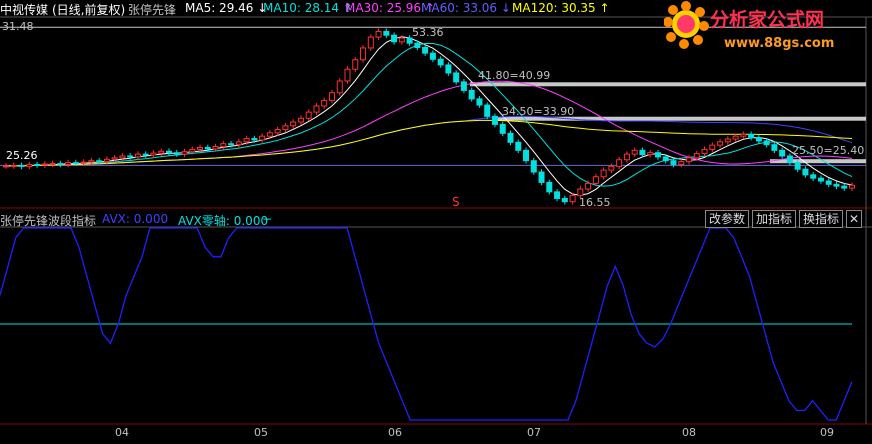  What do you see at coordinates (308, 8) in the screenshot?
I see `ma10-label: MA10: 28.14 ↑` at bounding box center [308, 8].